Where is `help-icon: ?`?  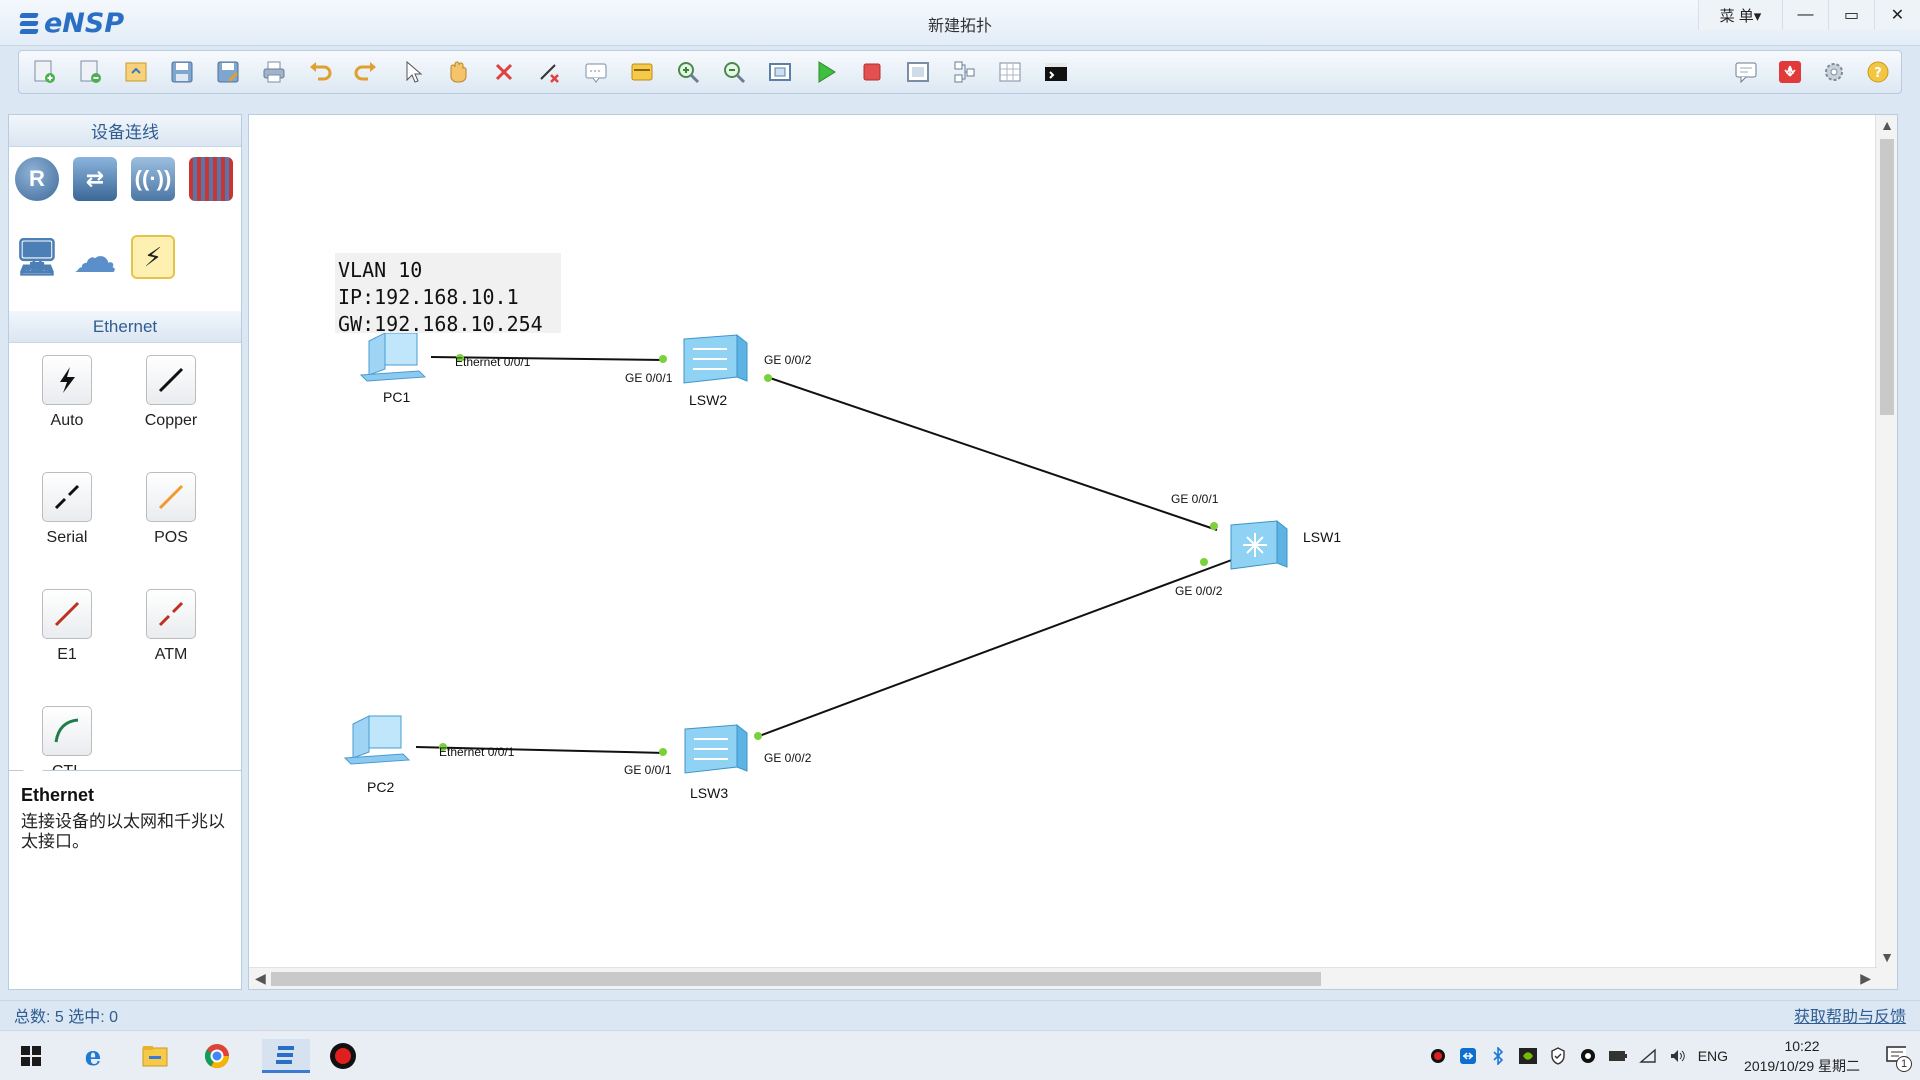
help-icon: ? is located at coordinates (1878, 72).